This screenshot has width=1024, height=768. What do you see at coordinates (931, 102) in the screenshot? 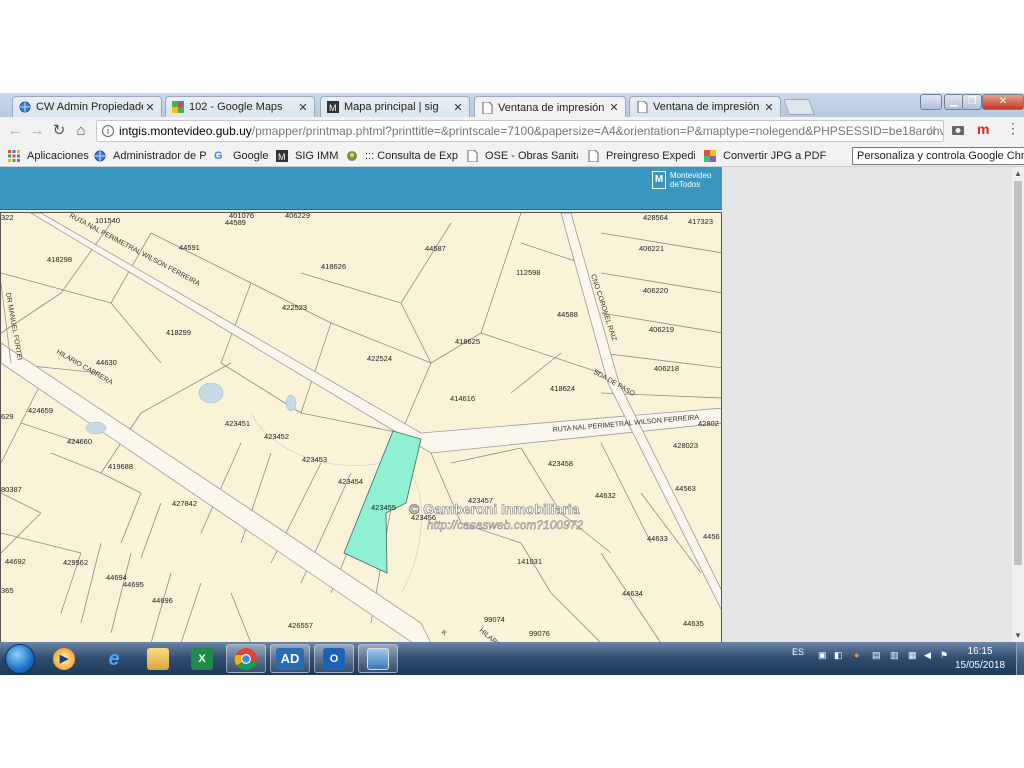
I see `profile-button` at bounding box center [931, 102].